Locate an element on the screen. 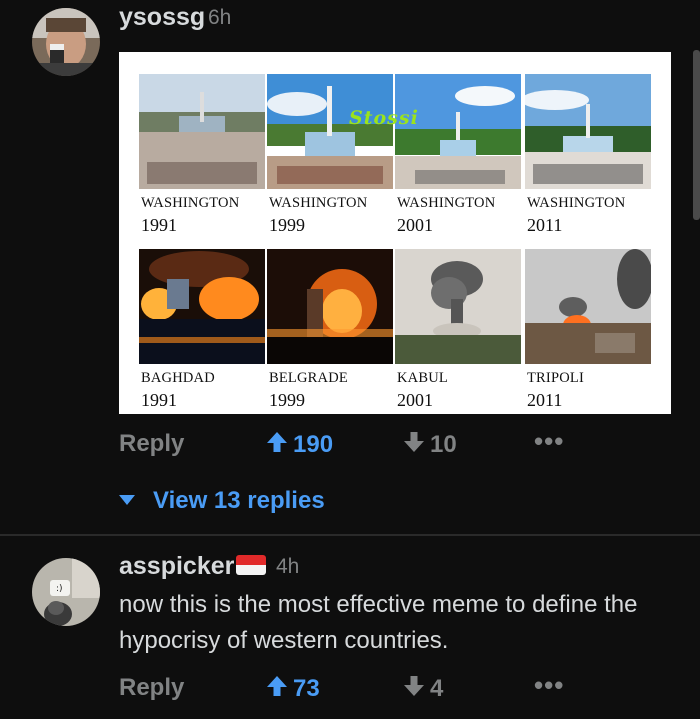 The image size is (700, 719). upvote-button: 73 is located at coordinates (292, 688).